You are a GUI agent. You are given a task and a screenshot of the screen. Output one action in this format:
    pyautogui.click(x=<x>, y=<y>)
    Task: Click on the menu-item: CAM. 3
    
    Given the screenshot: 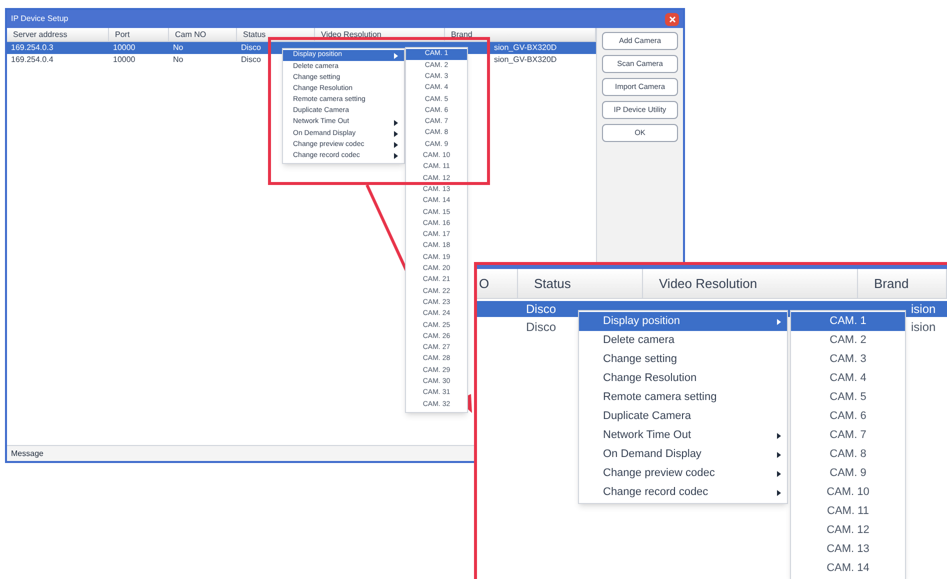 What is the action you would take?
    pyautogui.click(x=848, y=359)
    